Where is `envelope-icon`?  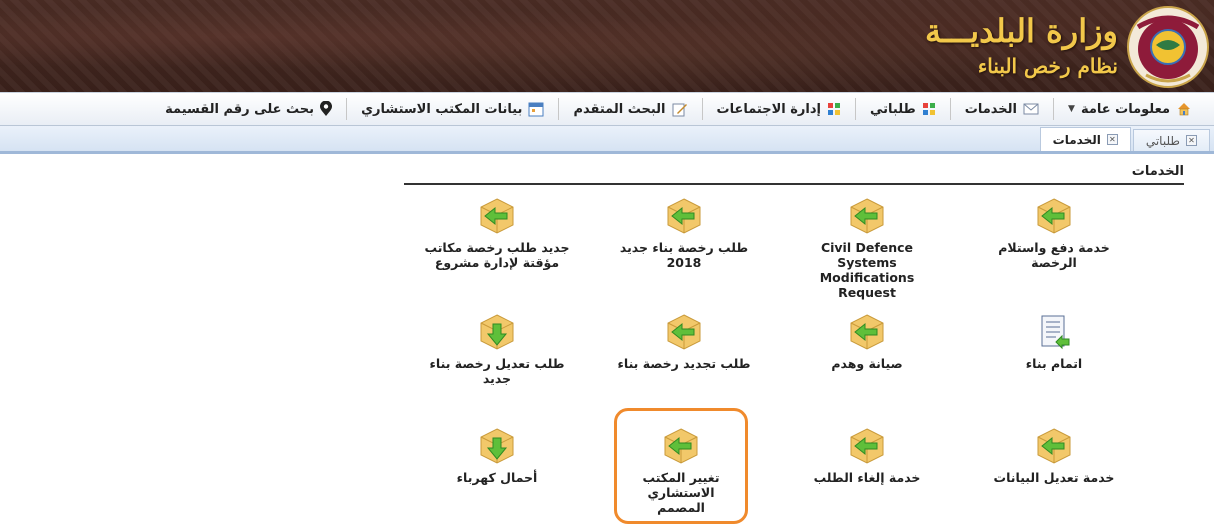 envelope-icon is located at coordinates (1031, 109).